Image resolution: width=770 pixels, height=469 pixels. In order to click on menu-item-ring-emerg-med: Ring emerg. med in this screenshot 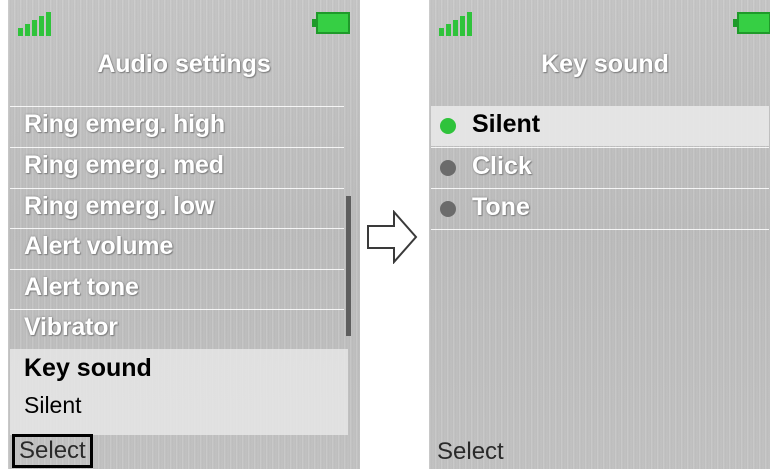, I will do `click(177, 167)`.